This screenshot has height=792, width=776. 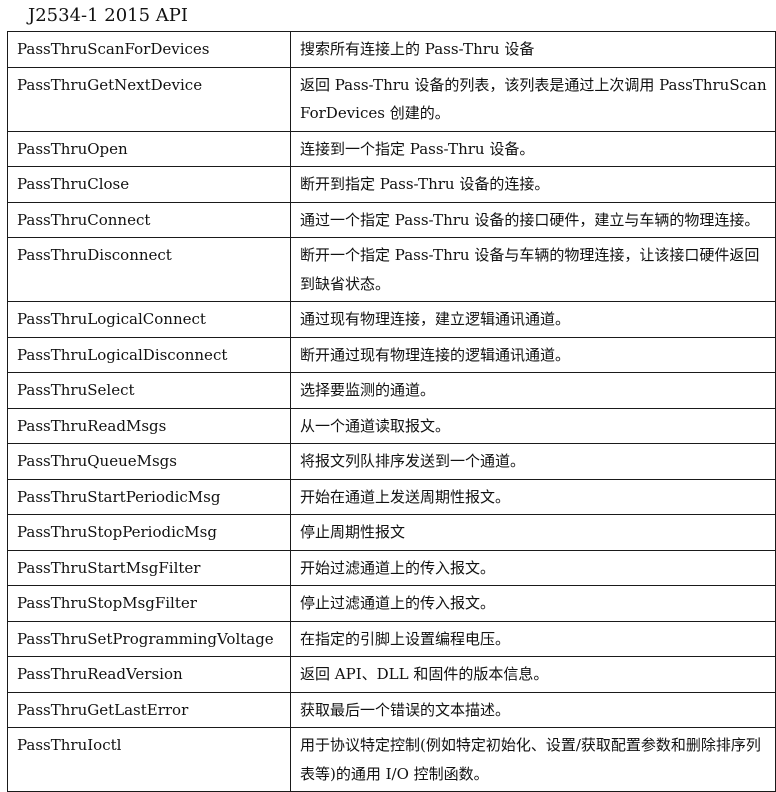 I want to click on table-row: PassThruGetLastError 获取最后一个错误的文本描述。, so click(x=391, y=709).